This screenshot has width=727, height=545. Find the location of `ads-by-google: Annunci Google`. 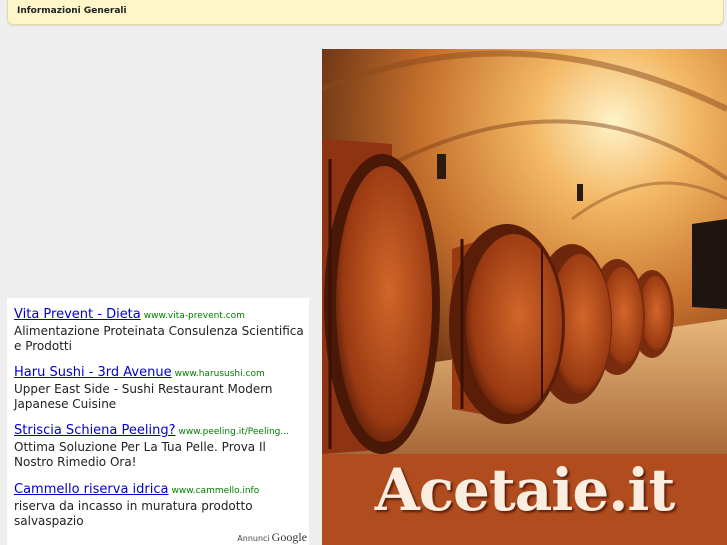

ads-by-google: Annunci Google is located at coordinates (272, 537).